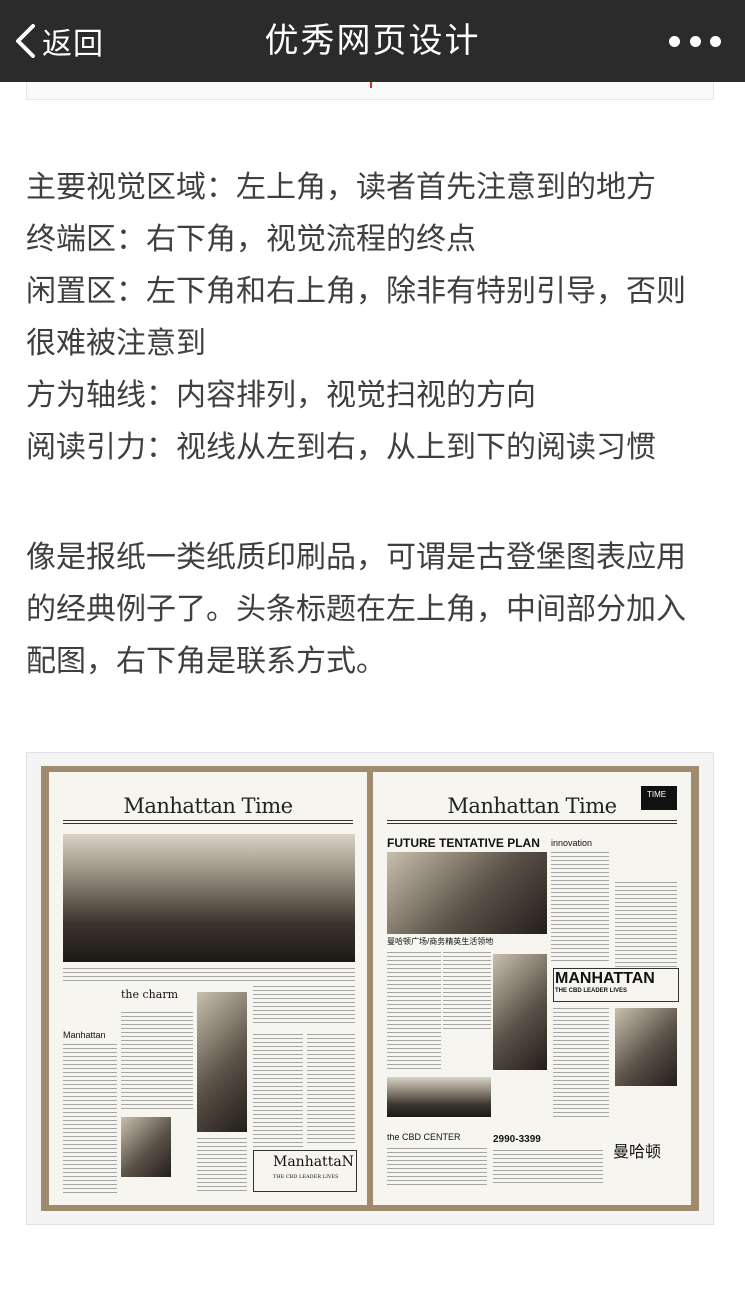 Image resolution: width=745 pixels, height=1289 pixels. Describe the element at coordinates (646, 1047) in the screenshot. I see `night-city-photo` at that location.